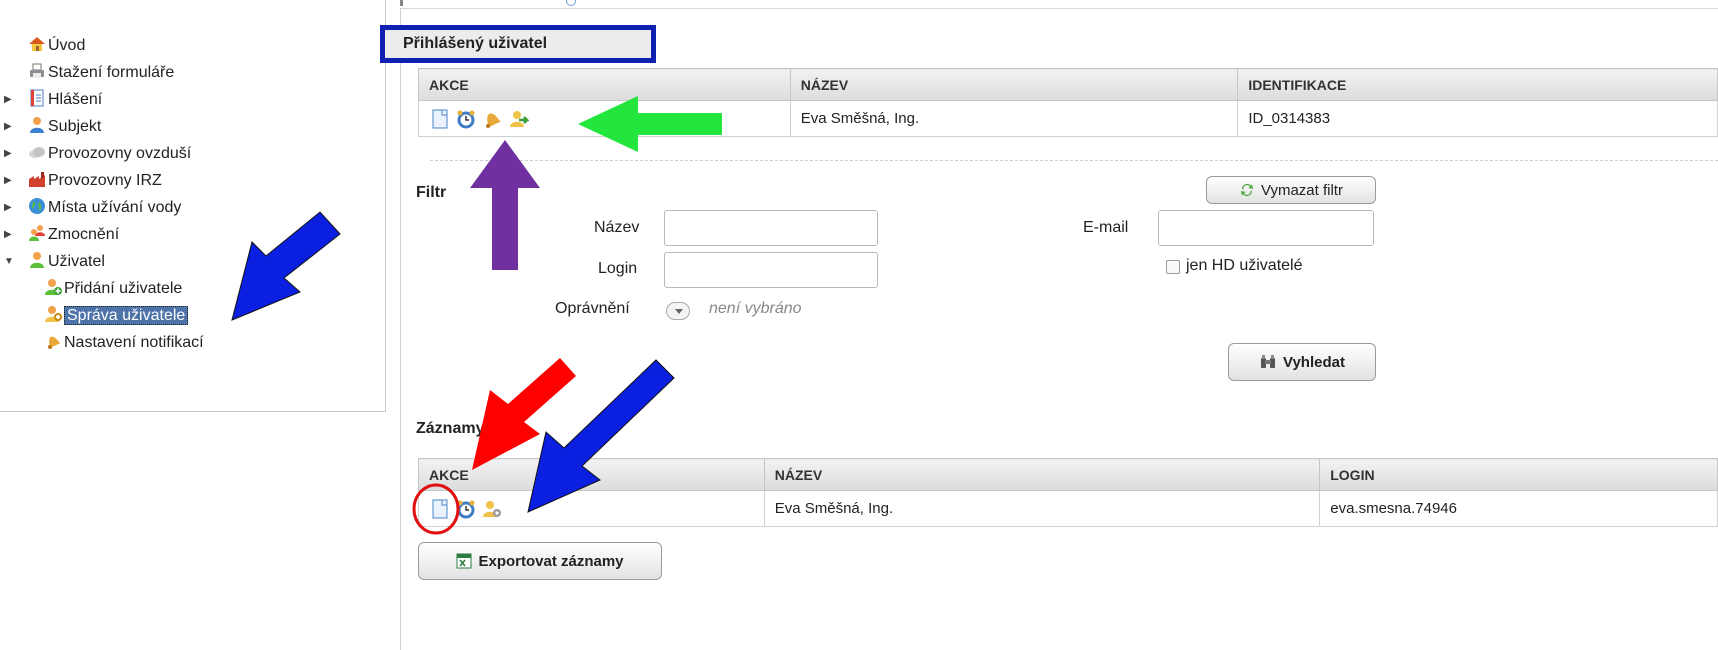  What do you see at coordinates (37, 233) in the screenshot?
I see `users-icon` at bounding box center [37, 233].